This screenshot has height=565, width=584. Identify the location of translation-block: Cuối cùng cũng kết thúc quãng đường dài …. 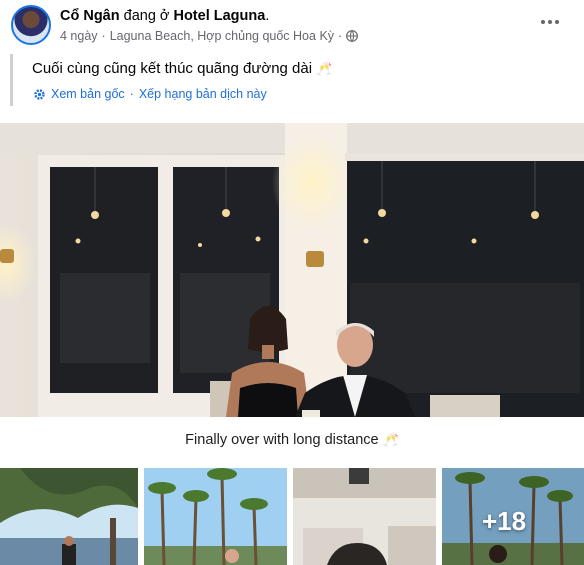
(290, 80).